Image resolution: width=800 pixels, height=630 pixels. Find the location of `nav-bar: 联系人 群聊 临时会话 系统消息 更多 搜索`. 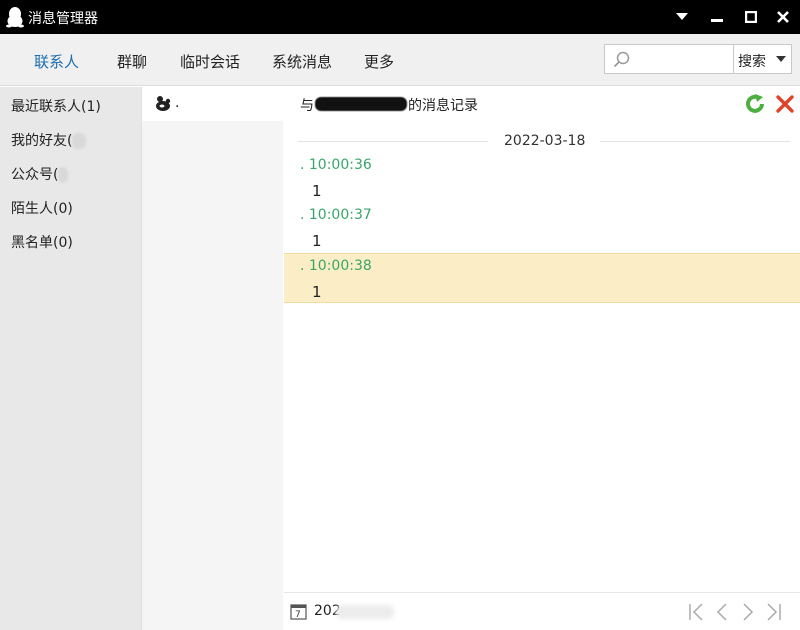

nav-bar: 联系人 群聊 临时会话 系统消息 更多 搜索 is located at coordinates (400, 60).